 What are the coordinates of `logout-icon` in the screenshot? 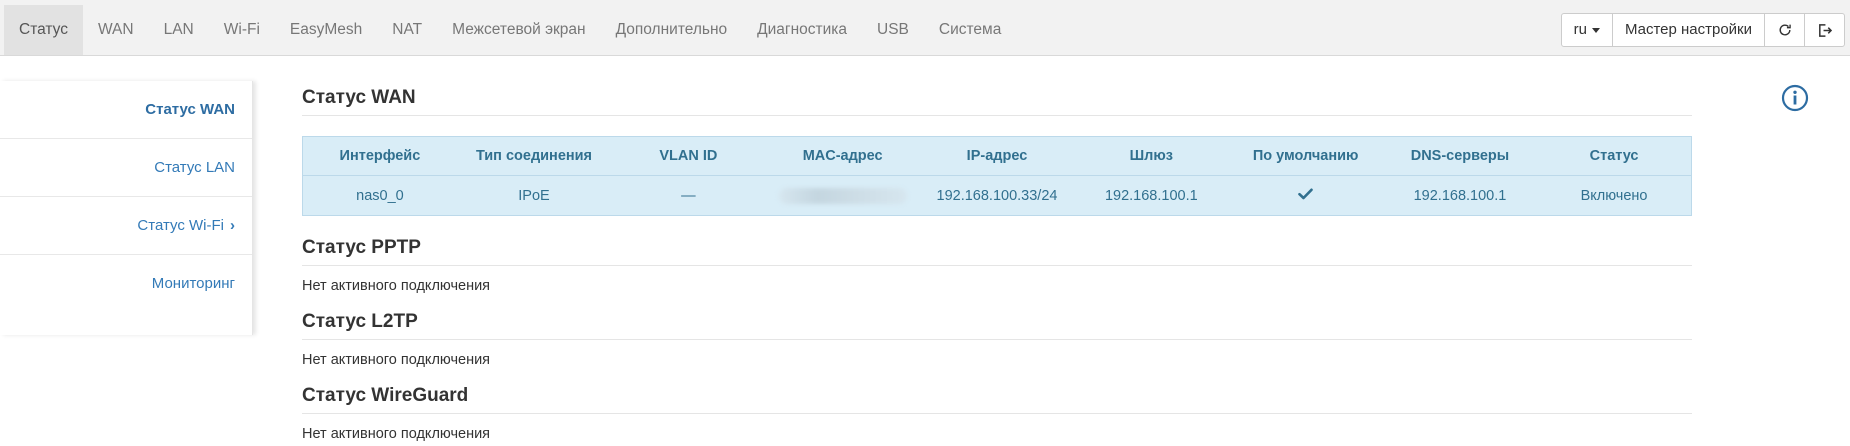 It's located at (1825, 30).